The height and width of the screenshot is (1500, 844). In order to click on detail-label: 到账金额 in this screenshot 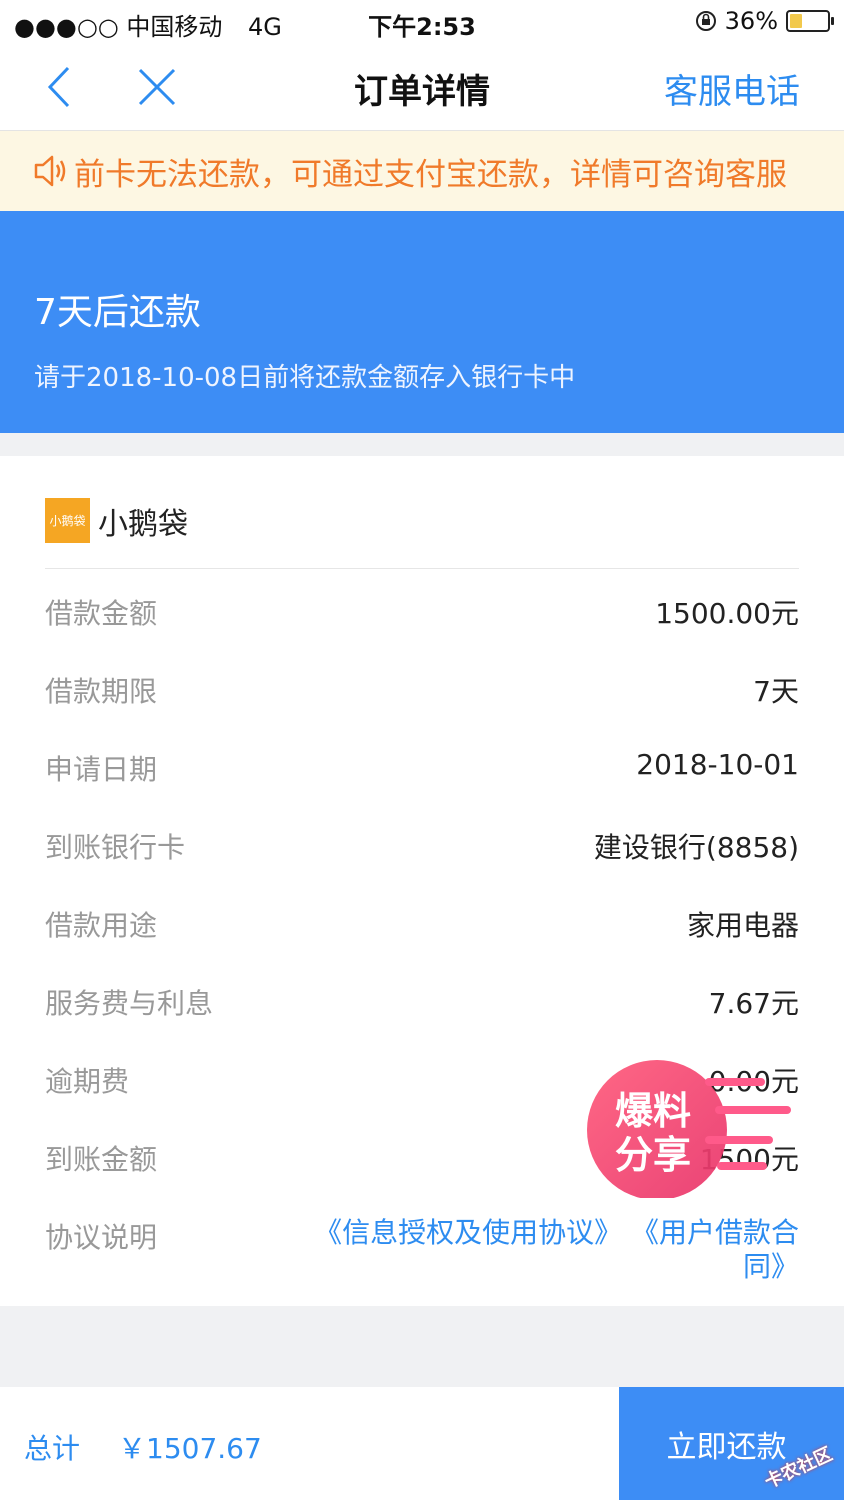, I will do `click(101, 1159)`.